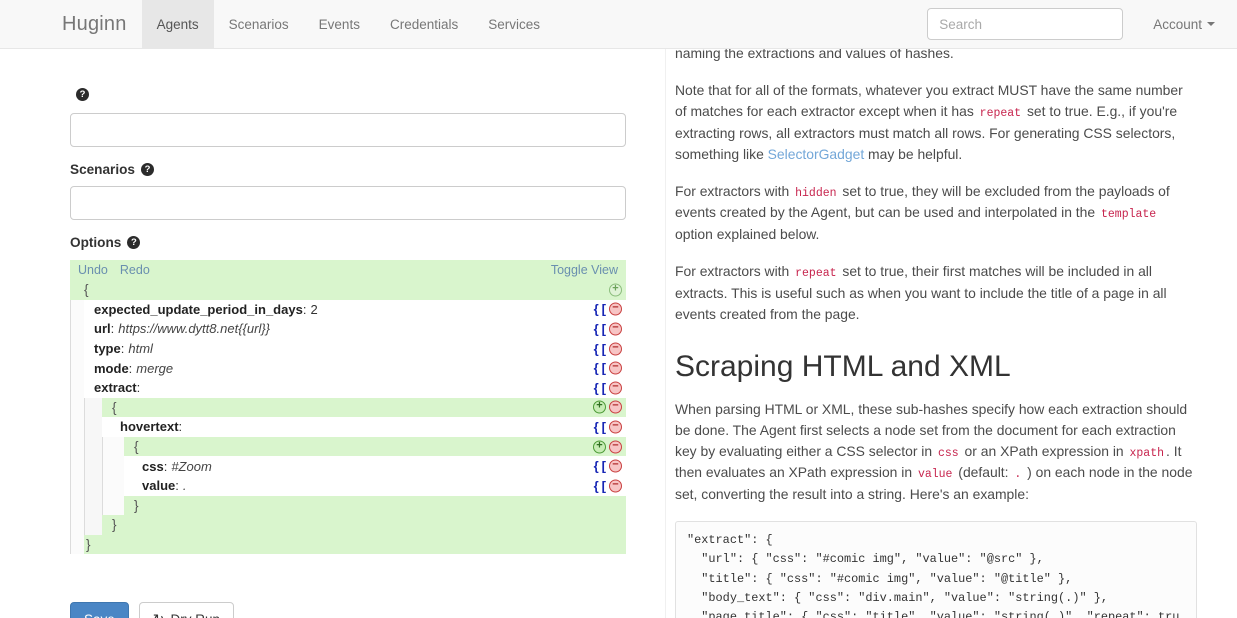  I want to click on redo-button: Redo, so click(135, 270).